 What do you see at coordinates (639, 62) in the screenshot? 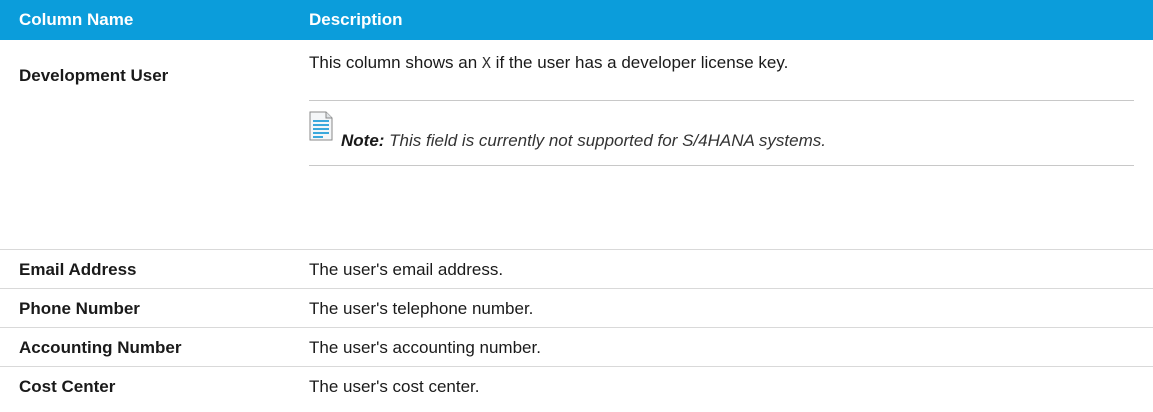
I see `description-text-end: if the user has a developer license key.` at bounding box center [639, 62].